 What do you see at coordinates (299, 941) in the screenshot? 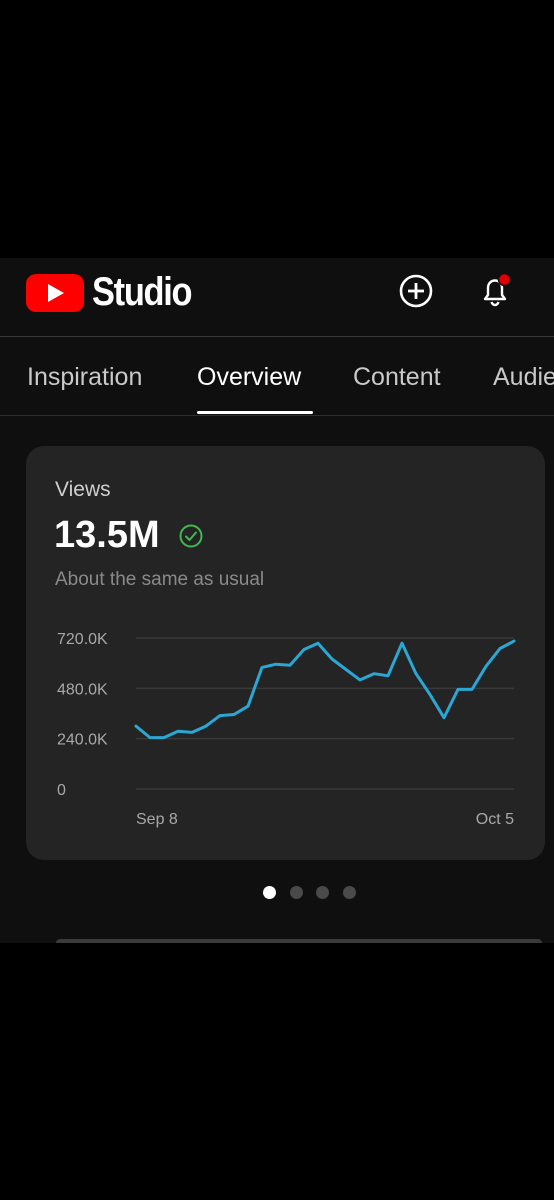
I see `next-card-edge` at bounding box center [299, 941].